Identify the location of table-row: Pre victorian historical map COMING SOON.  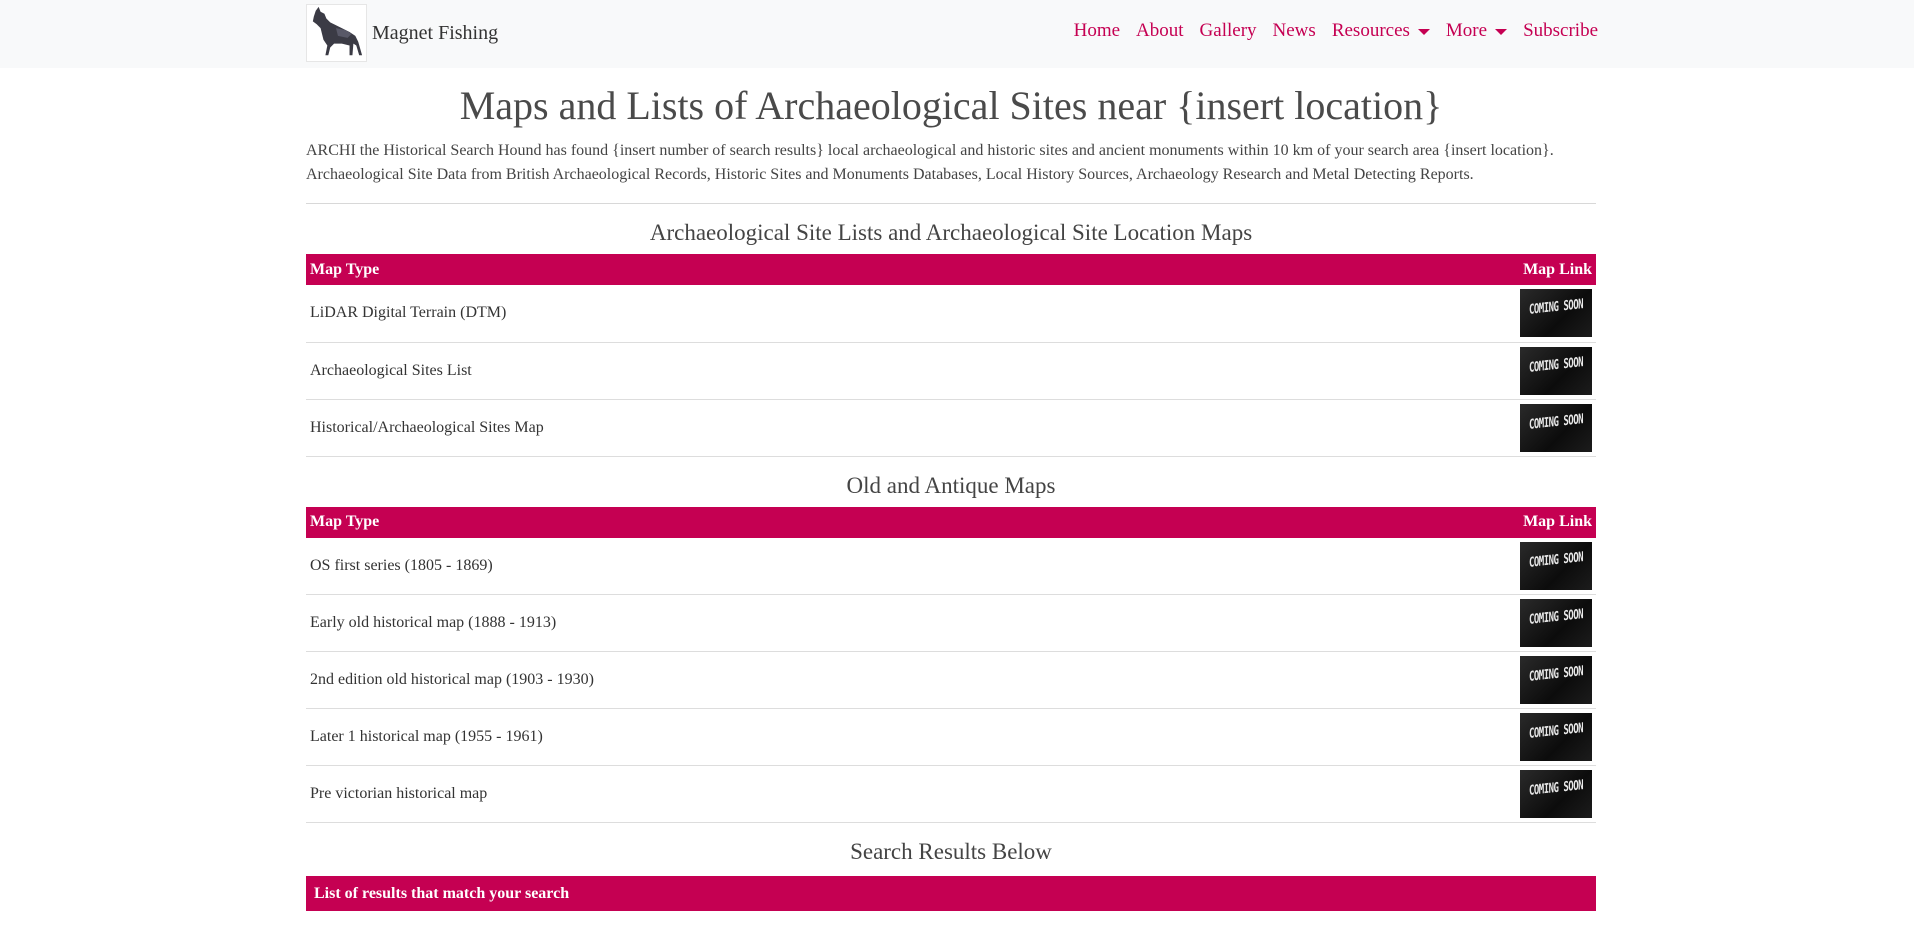
(951, 794).